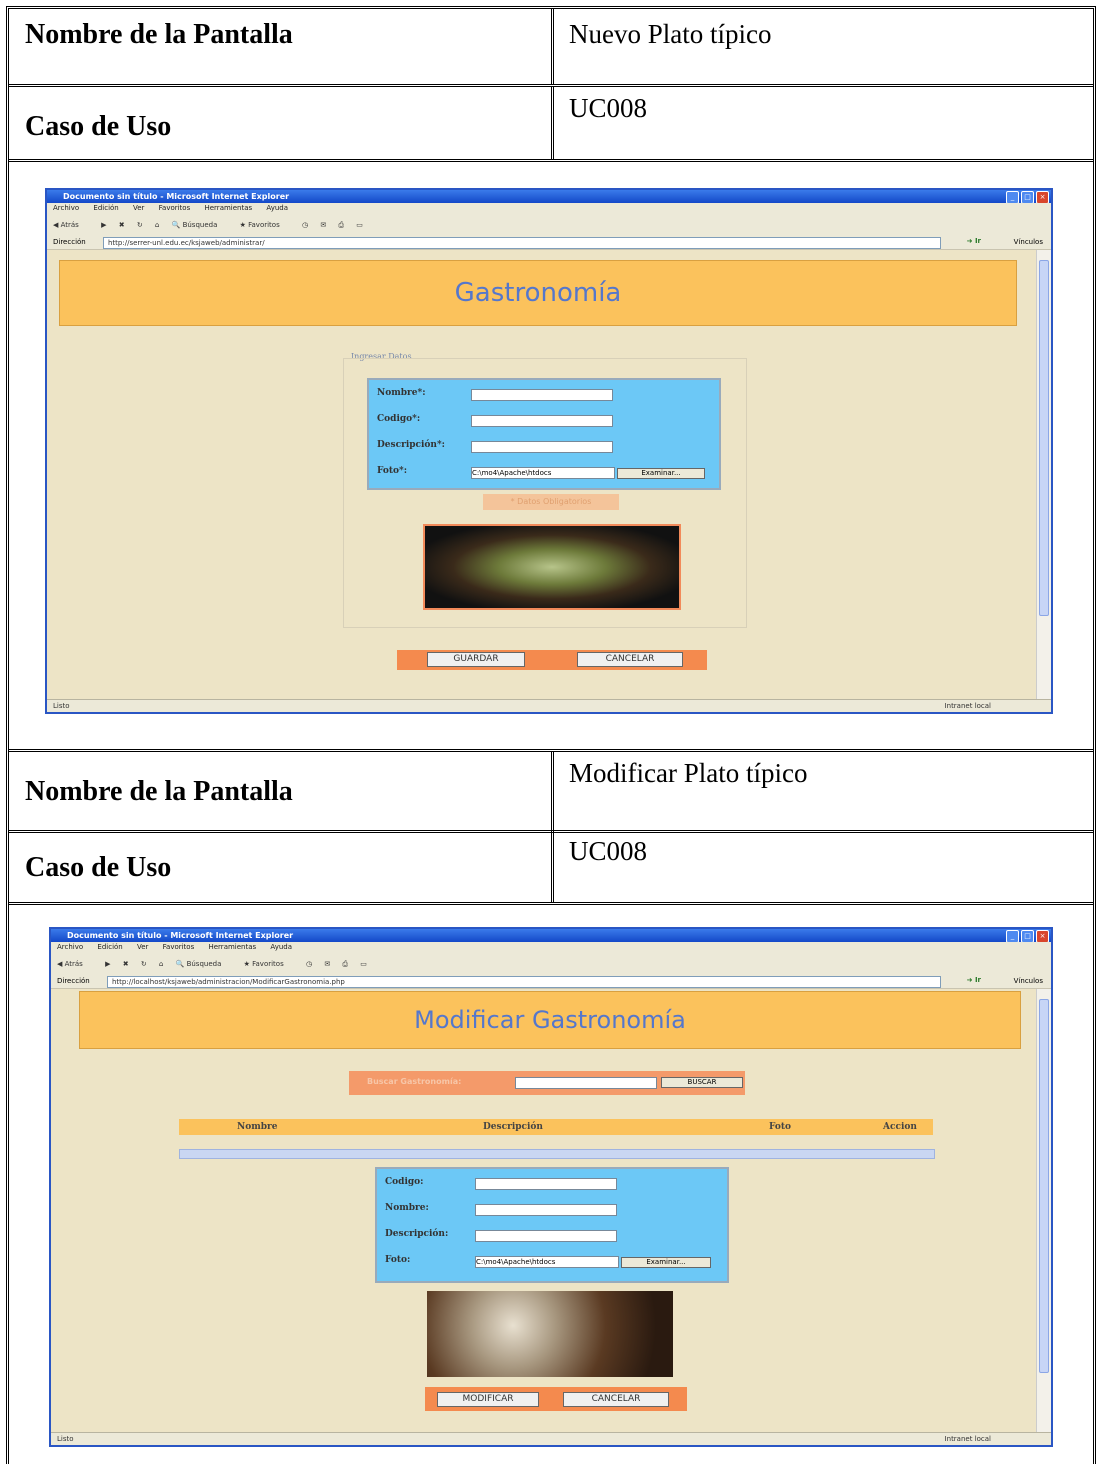  What do you see at coordinates (404, 1182) in the screenshot?
I see `field-label-codigo: Codigo:` at bounding box center [404, 1182].